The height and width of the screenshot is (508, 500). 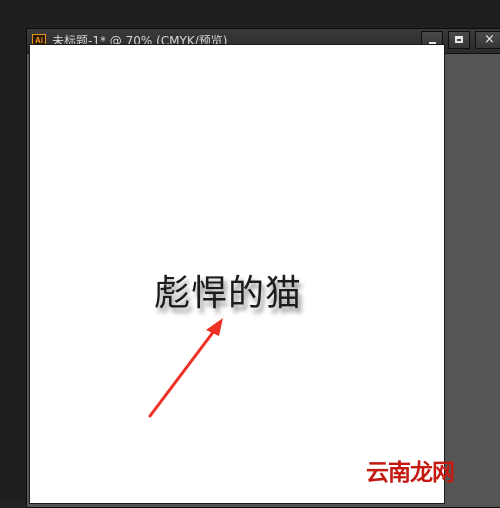 I want to click on arrow-shaft, so click(x=182, y=373).